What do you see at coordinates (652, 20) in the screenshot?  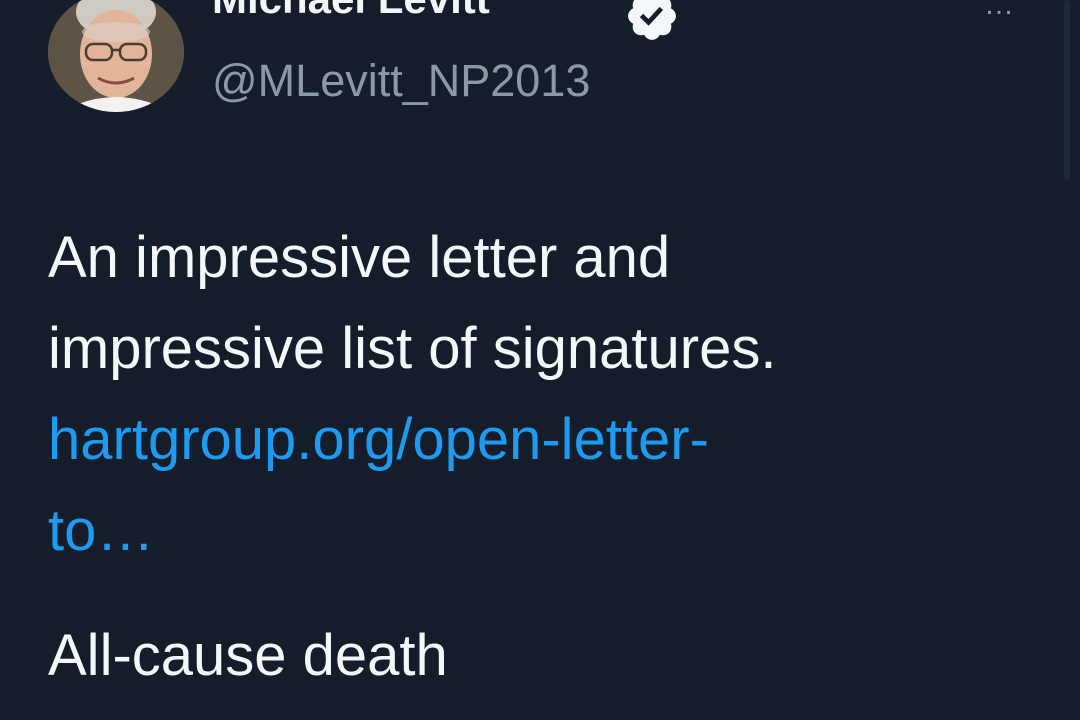 I see `verified-badge-icon` at bounding box center [652, 20].